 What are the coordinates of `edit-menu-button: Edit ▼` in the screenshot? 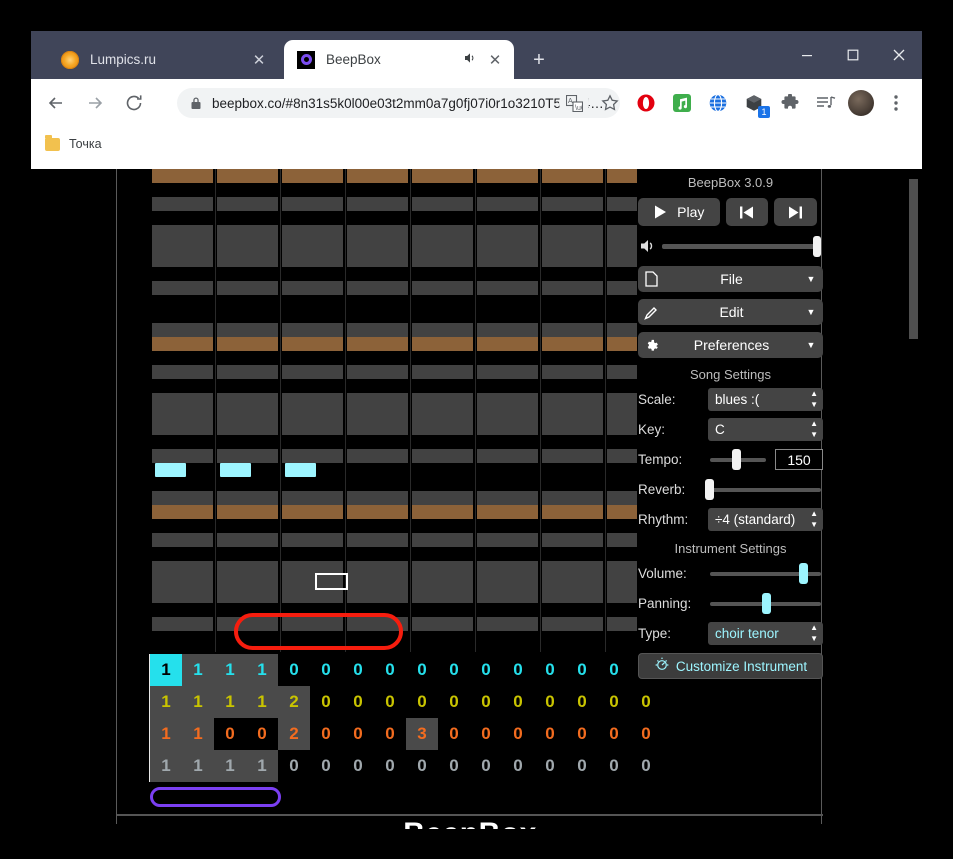 It's located at (730, 312).